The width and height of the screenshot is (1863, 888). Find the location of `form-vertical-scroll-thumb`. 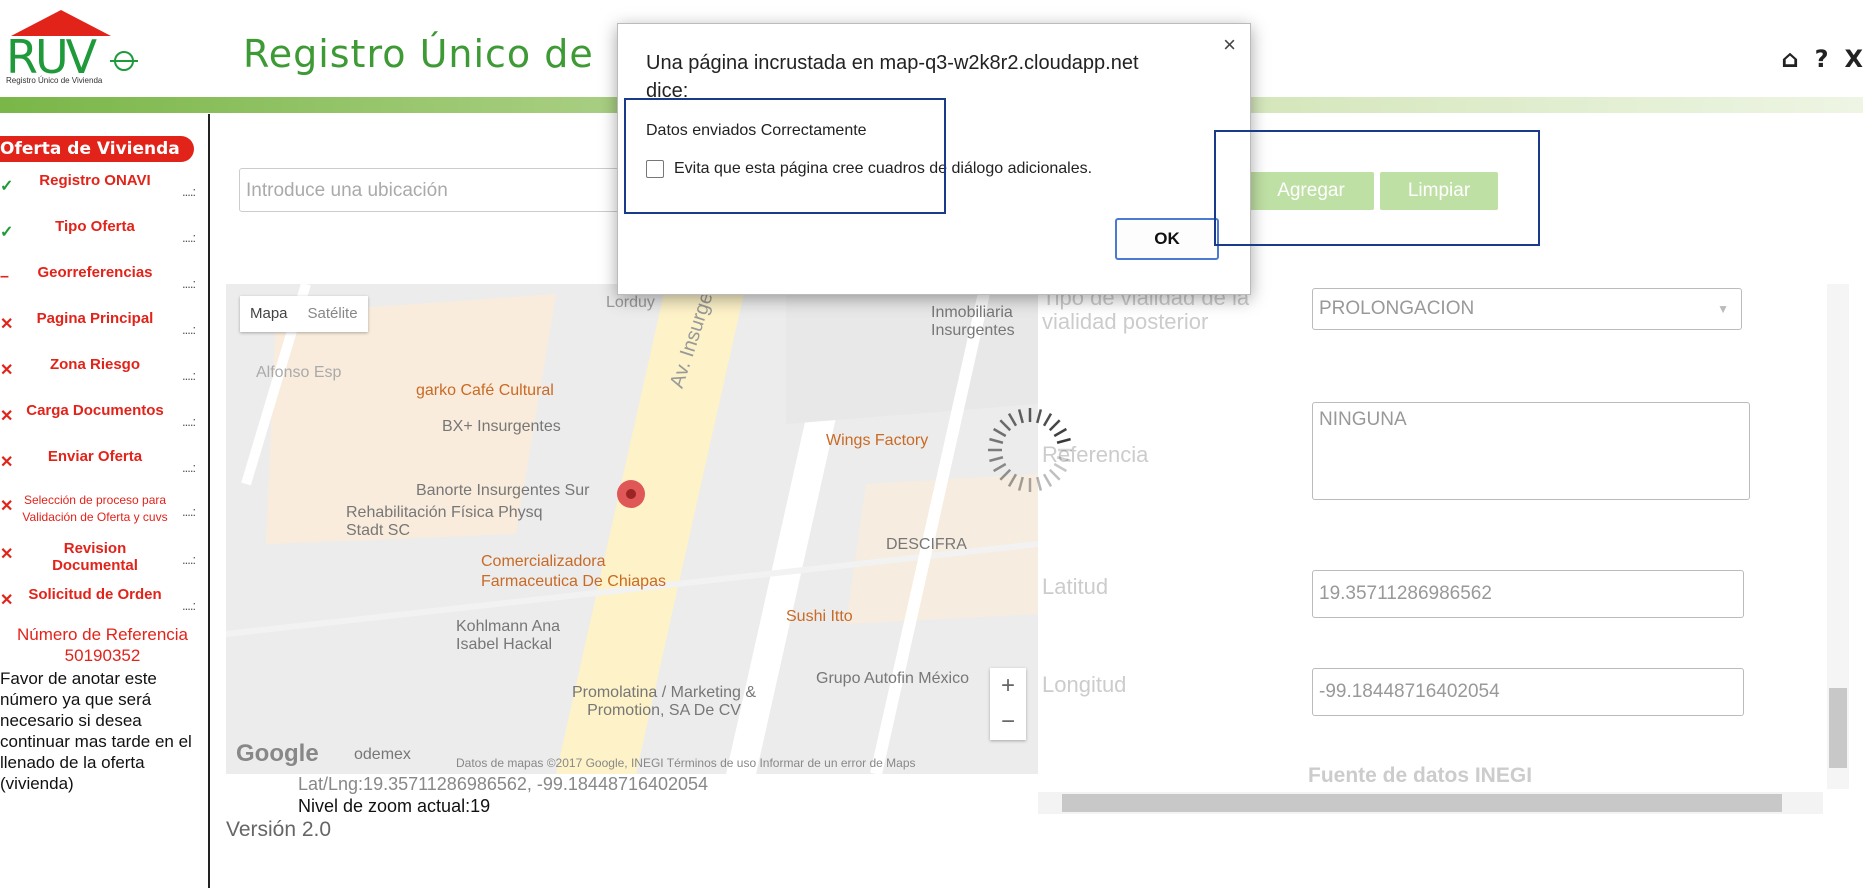

form-vertical-scroll-thumb is located at coordinates (1838, 728).